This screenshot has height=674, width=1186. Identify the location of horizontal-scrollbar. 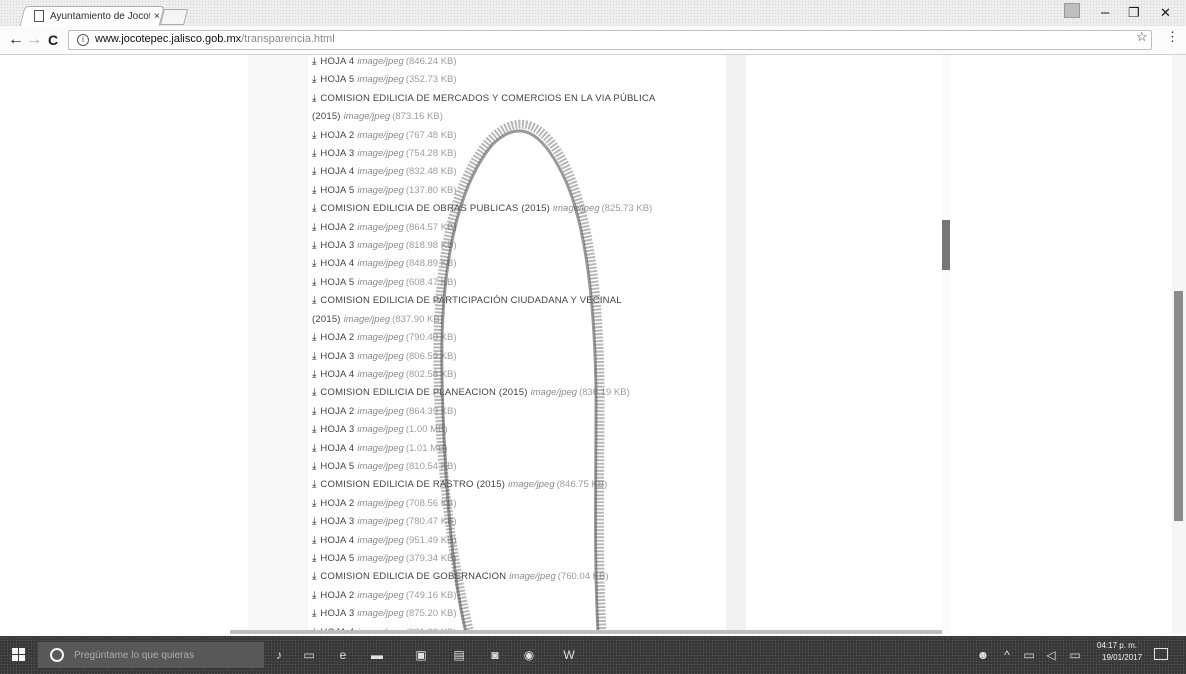
(586, 632).